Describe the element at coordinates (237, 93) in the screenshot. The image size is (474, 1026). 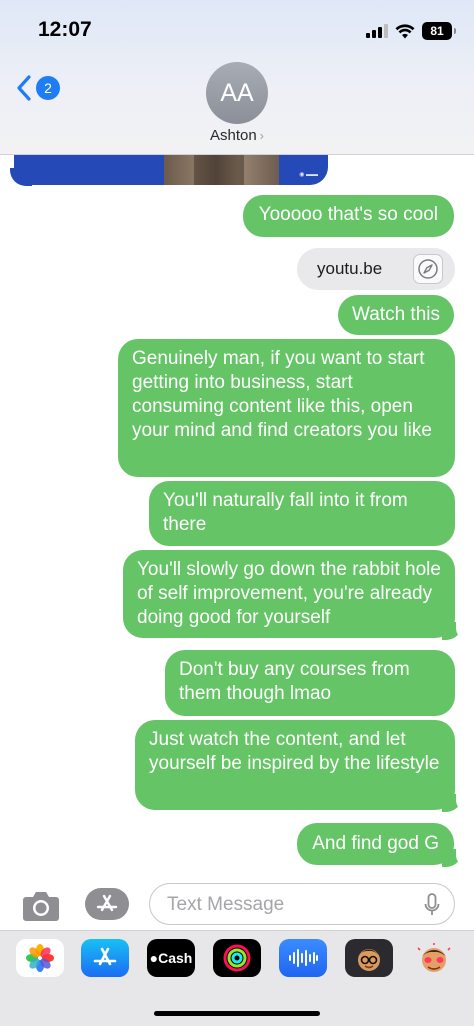
I see `contact-avatar: AA` at that location.